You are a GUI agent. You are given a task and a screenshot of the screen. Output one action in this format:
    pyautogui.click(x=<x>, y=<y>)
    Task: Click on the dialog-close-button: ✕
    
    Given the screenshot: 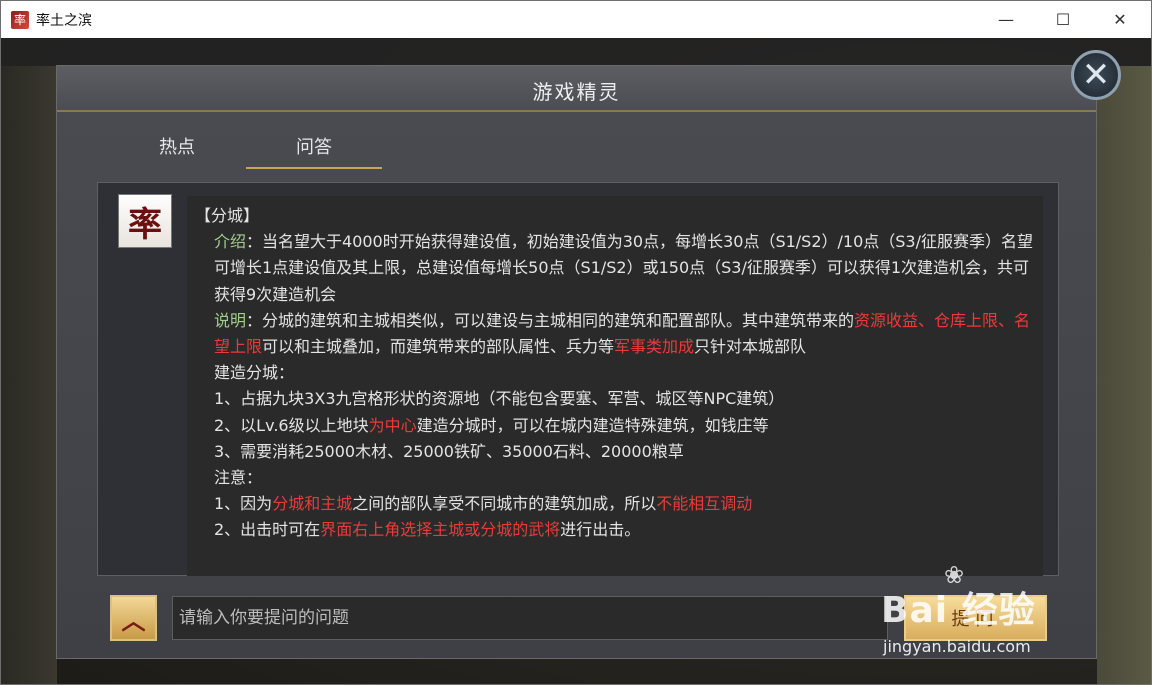 What is the action you would take?
    pyautogui.click(x=1096, y=75)
    